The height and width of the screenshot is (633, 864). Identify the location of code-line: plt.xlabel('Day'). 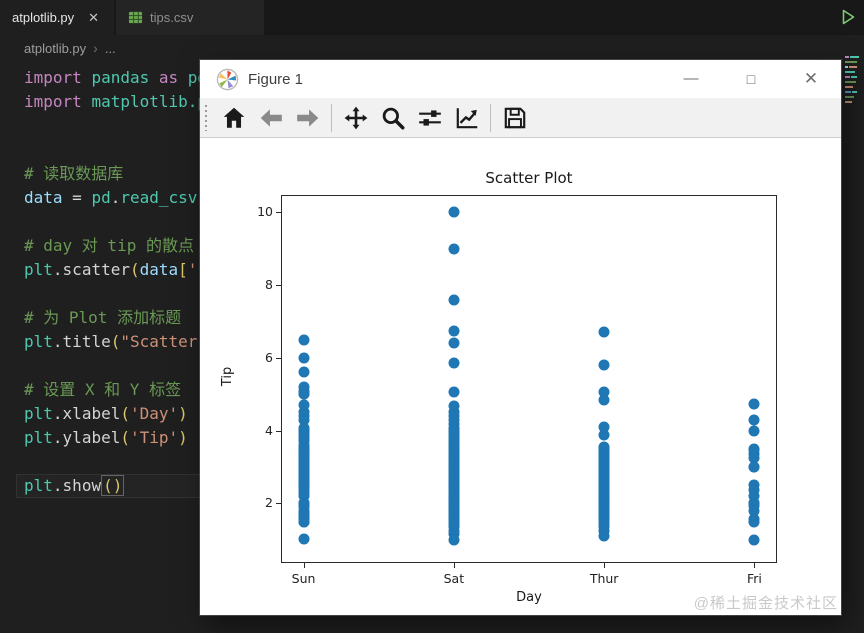
(106, 414).